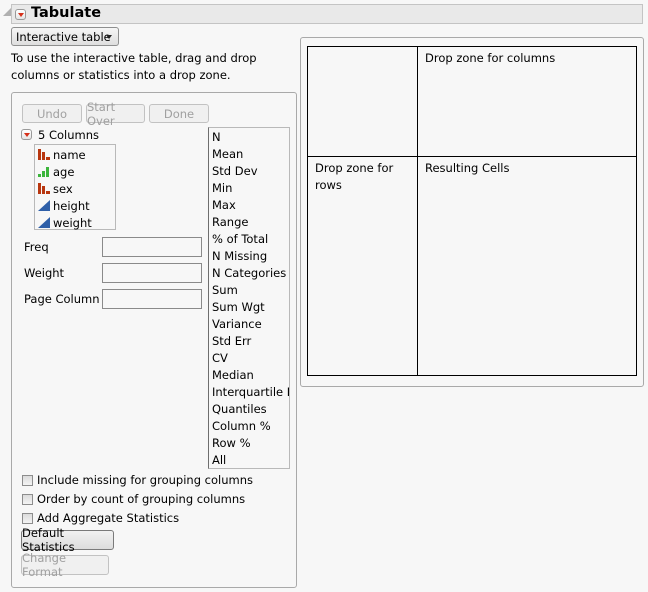 The image size is (648, 592). What do you see at coordinates (43, 172) in the screenshot?
I see `ordinal-icon` at bounding box center [43, 172].